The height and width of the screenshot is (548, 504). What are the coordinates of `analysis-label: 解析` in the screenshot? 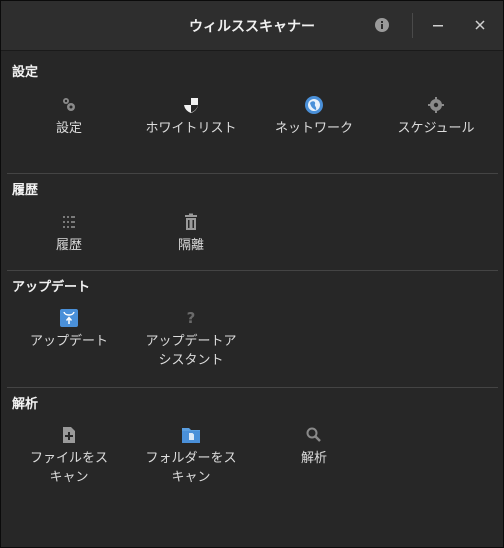 It's located at (313, 458).